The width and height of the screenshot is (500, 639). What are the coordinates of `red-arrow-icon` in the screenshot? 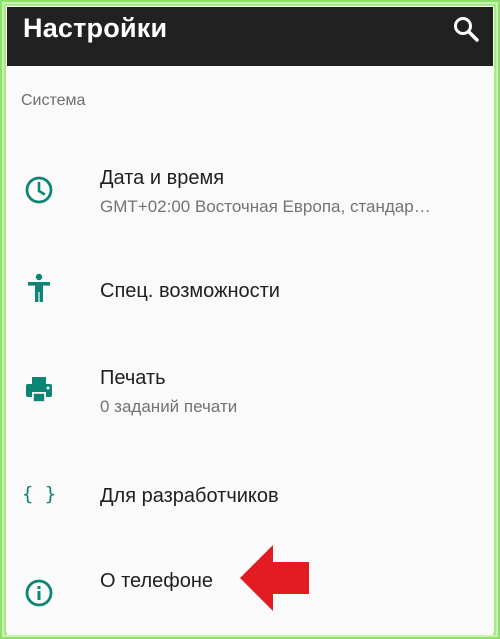 It's located at (274, 578).